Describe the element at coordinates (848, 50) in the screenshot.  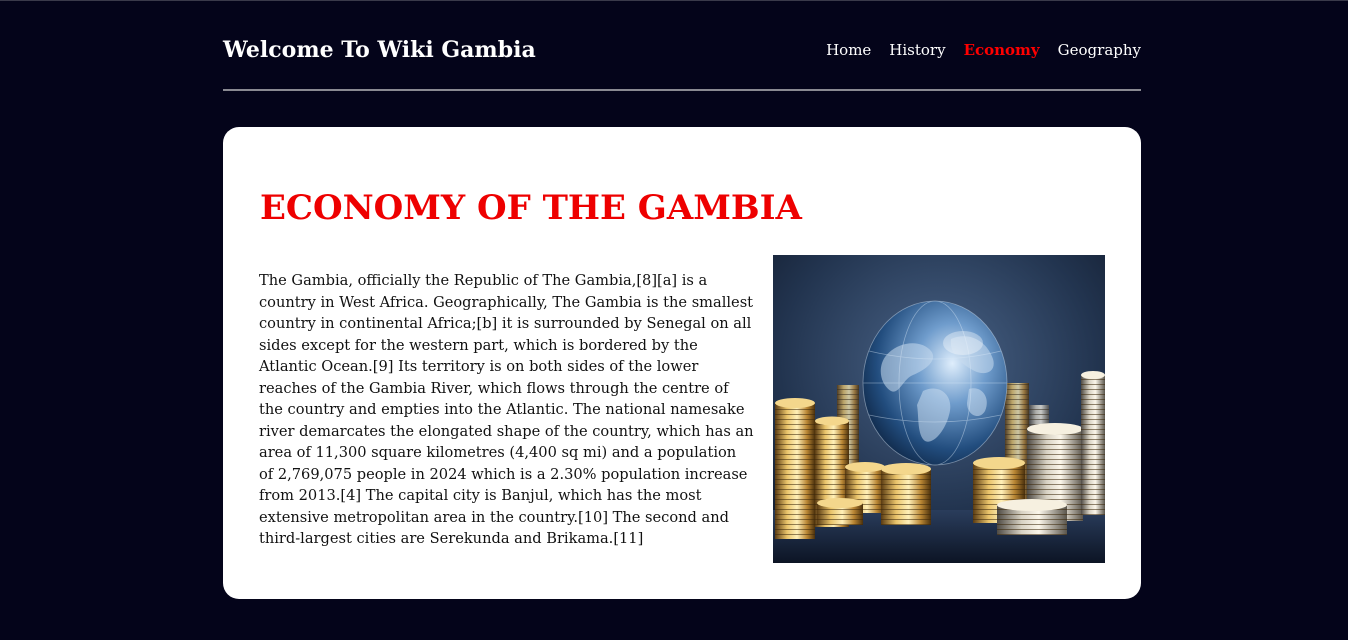
I see `nav-link-home: Home` at that location.